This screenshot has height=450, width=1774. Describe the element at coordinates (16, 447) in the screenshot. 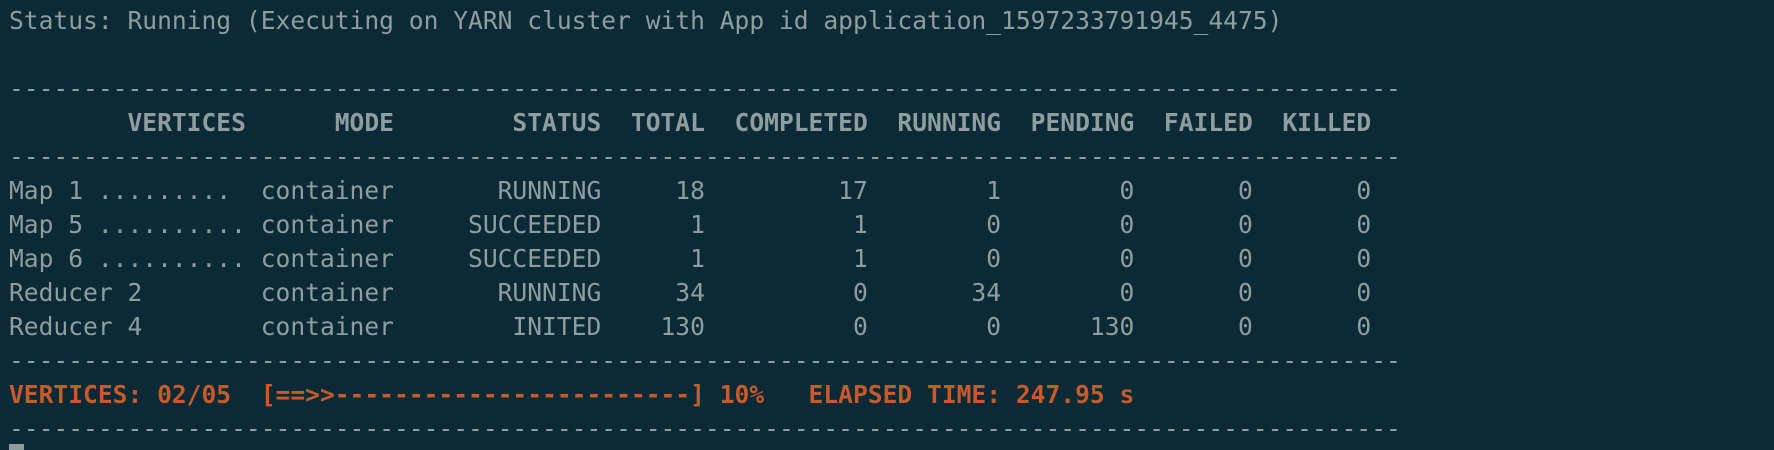

I see `cursor-block` at that location.